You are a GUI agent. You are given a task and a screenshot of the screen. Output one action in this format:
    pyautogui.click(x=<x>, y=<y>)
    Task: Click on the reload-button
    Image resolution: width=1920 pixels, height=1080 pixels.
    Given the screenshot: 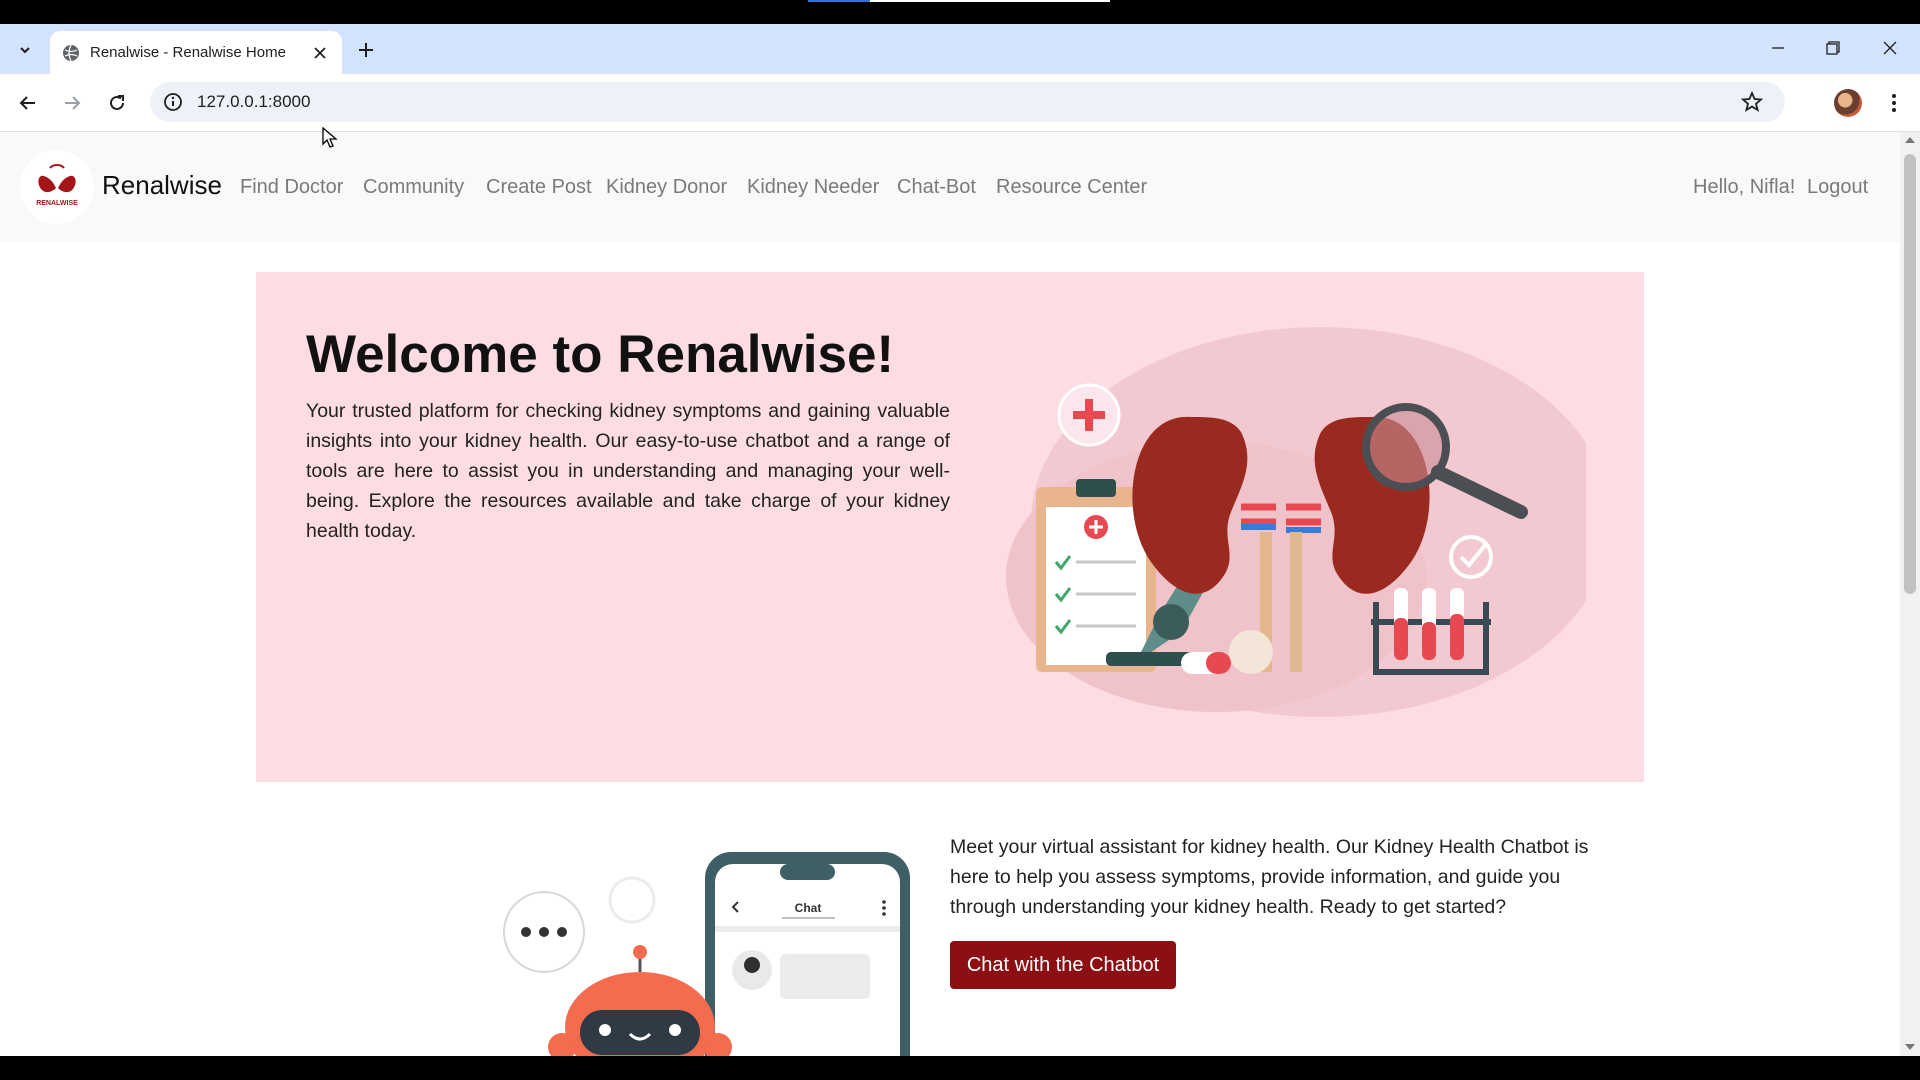 What is the action you would take?
    pyautogui.click(x=117, y=103)
    